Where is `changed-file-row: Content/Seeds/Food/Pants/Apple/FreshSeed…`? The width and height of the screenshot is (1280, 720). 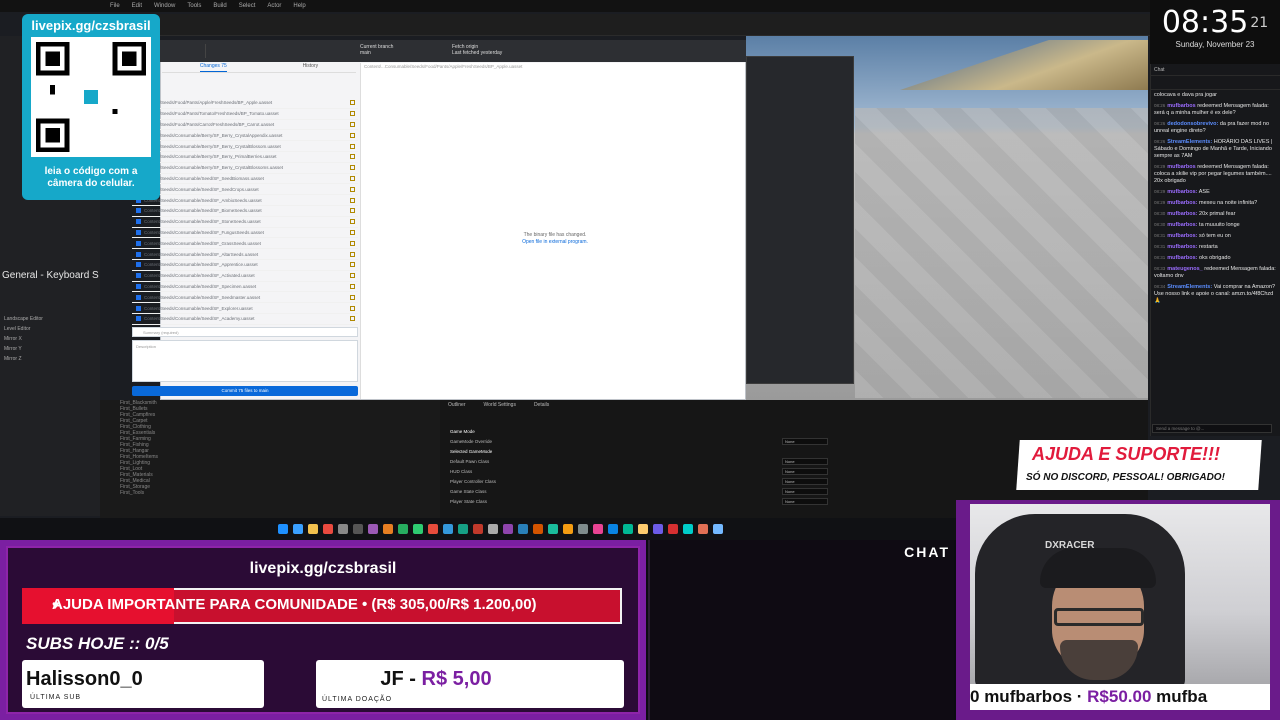 changed-file-row: Content/Seeds/Food/Pants/Apple/FreshSeed… is located at coordinates (245, 103).